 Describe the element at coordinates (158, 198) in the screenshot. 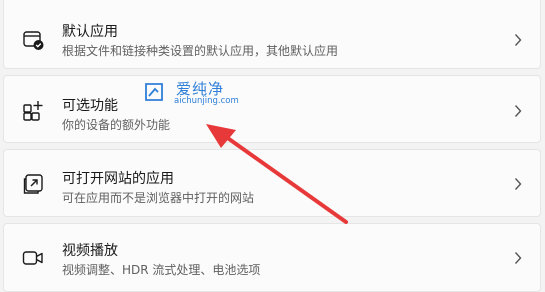

I see `settings-item-description: 可在应用而不是浏览器中打开的网站` at that location.